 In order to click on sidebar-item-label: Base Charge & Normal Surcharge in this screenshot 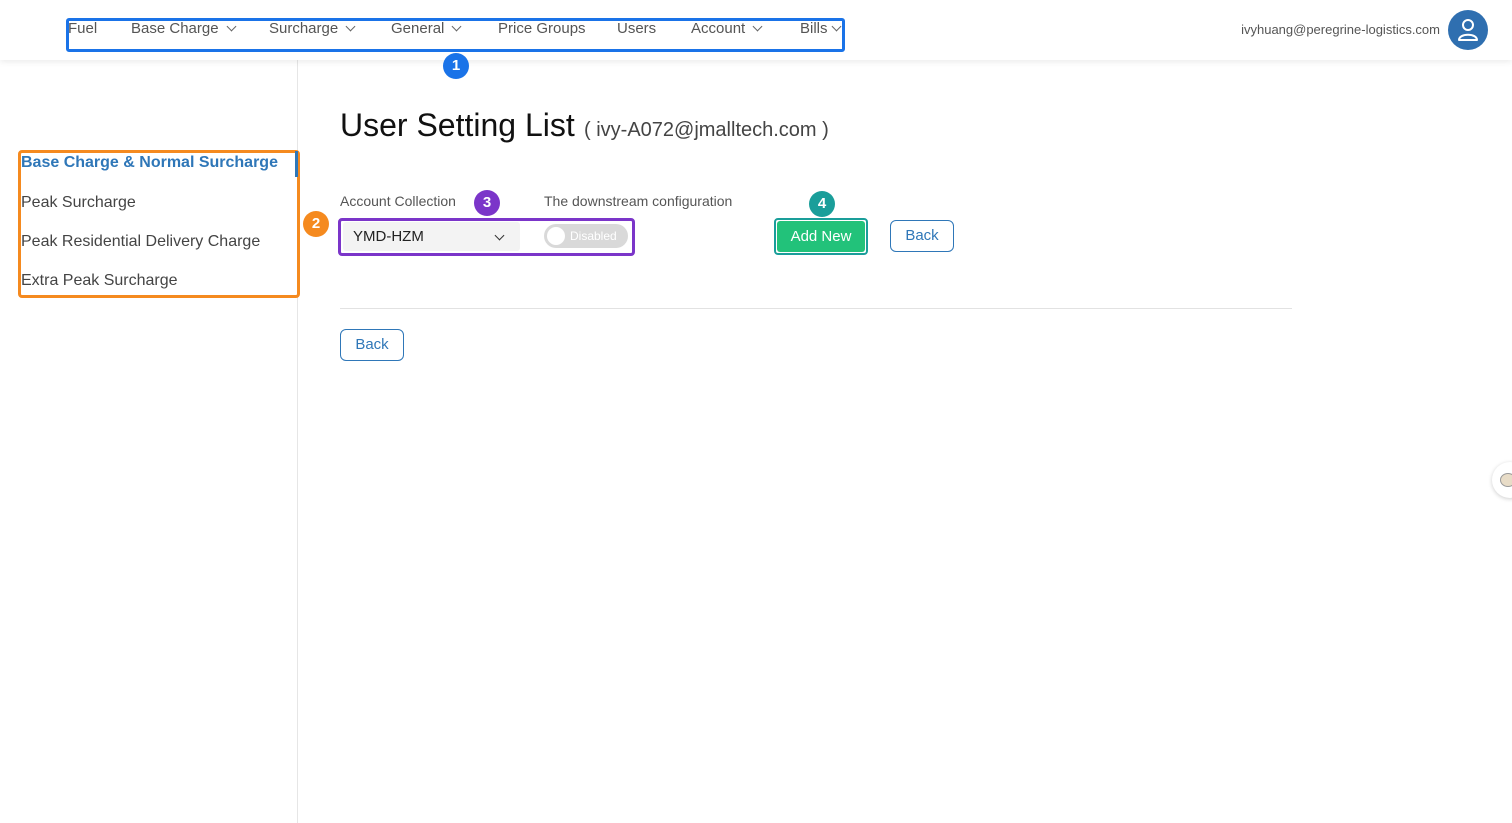, I will do `click(149, 162)`.